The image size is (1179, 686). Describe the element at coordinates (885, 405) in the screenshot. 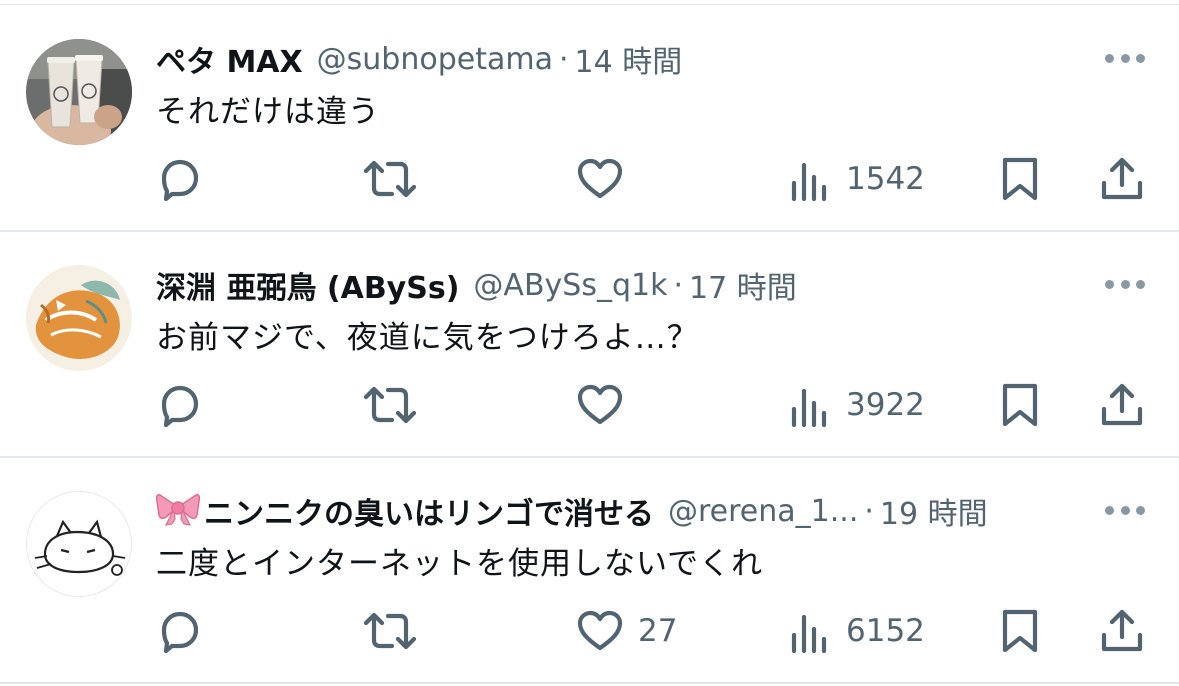

I see `views-count: 3922` at that location.